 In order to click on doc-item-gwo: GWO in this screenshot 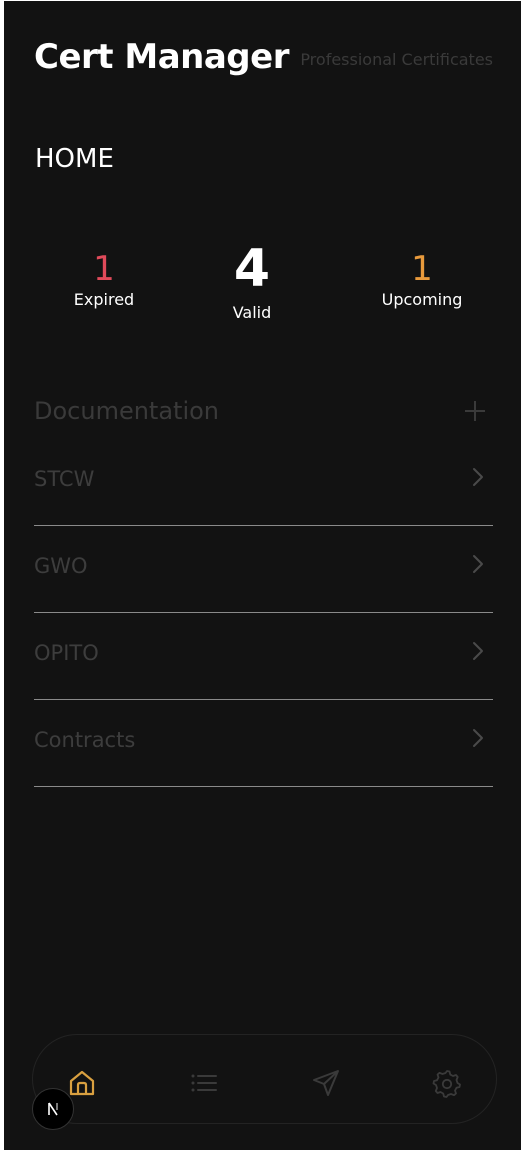, I will do `click(263, 569)`.